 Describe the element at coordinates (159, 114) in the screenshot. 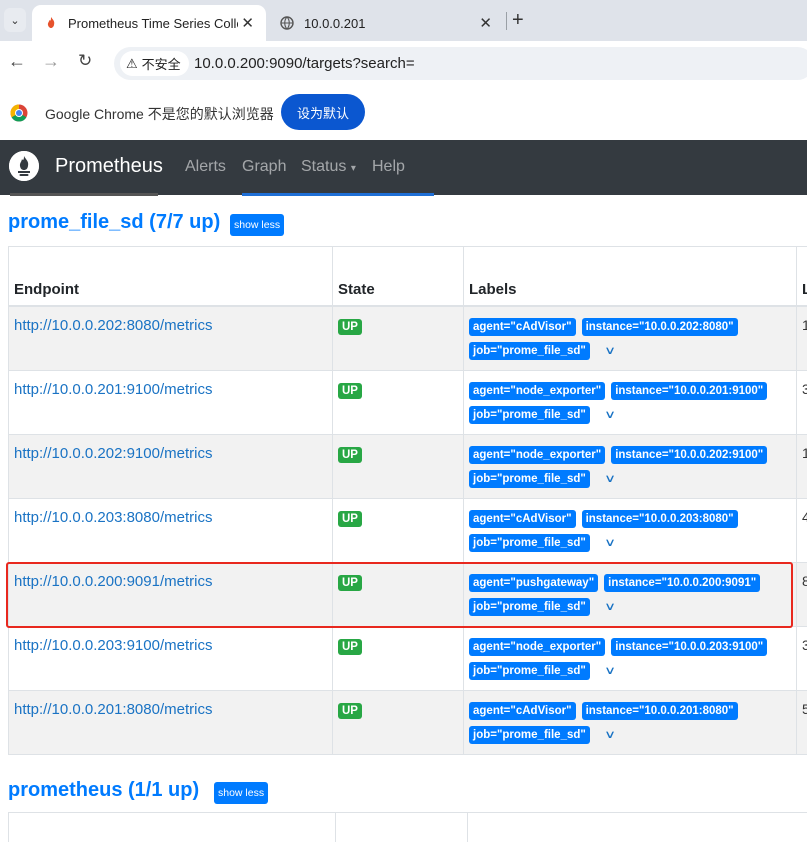

I see `infobar-text: Google Chrome 不是您的默认浏览器` at that location.